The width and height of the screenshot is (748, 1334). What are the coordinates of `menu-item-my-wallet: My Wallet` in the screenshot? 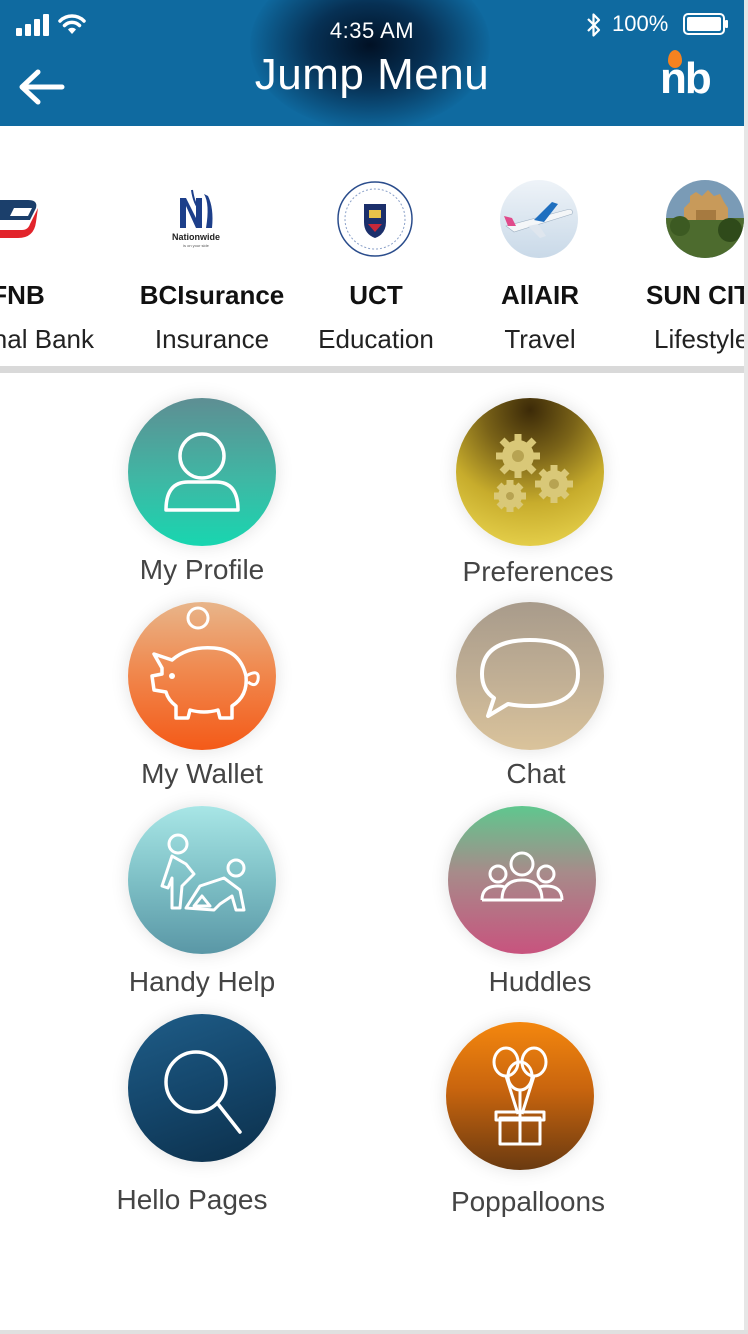 It's located at (202, 702).